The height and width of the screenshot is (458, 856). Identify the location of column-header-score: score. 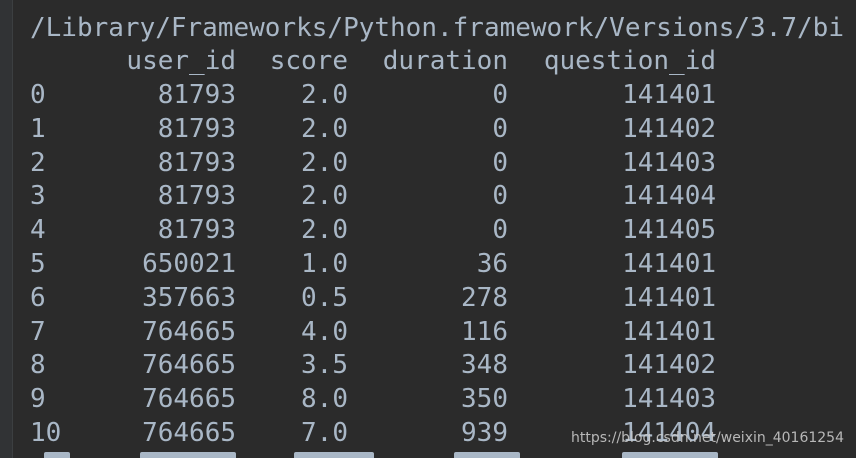
(308, 61).